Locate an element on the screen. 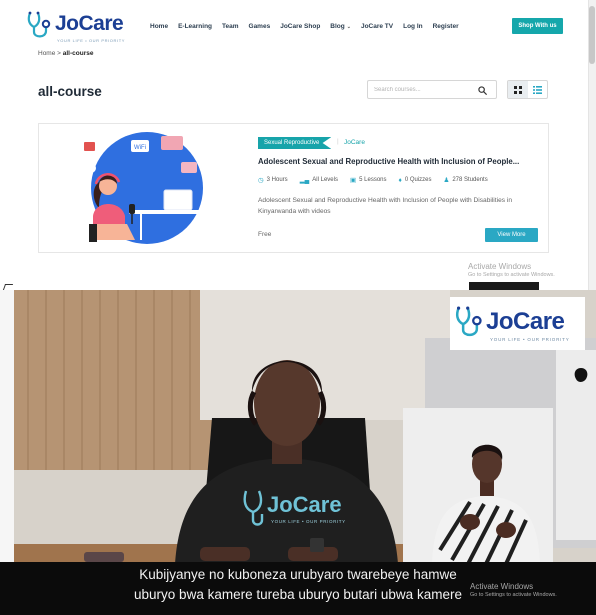 This screenshot has height=615, width=596. quizzes-text: 0 Quizzes is located at coordinates (418, 180).